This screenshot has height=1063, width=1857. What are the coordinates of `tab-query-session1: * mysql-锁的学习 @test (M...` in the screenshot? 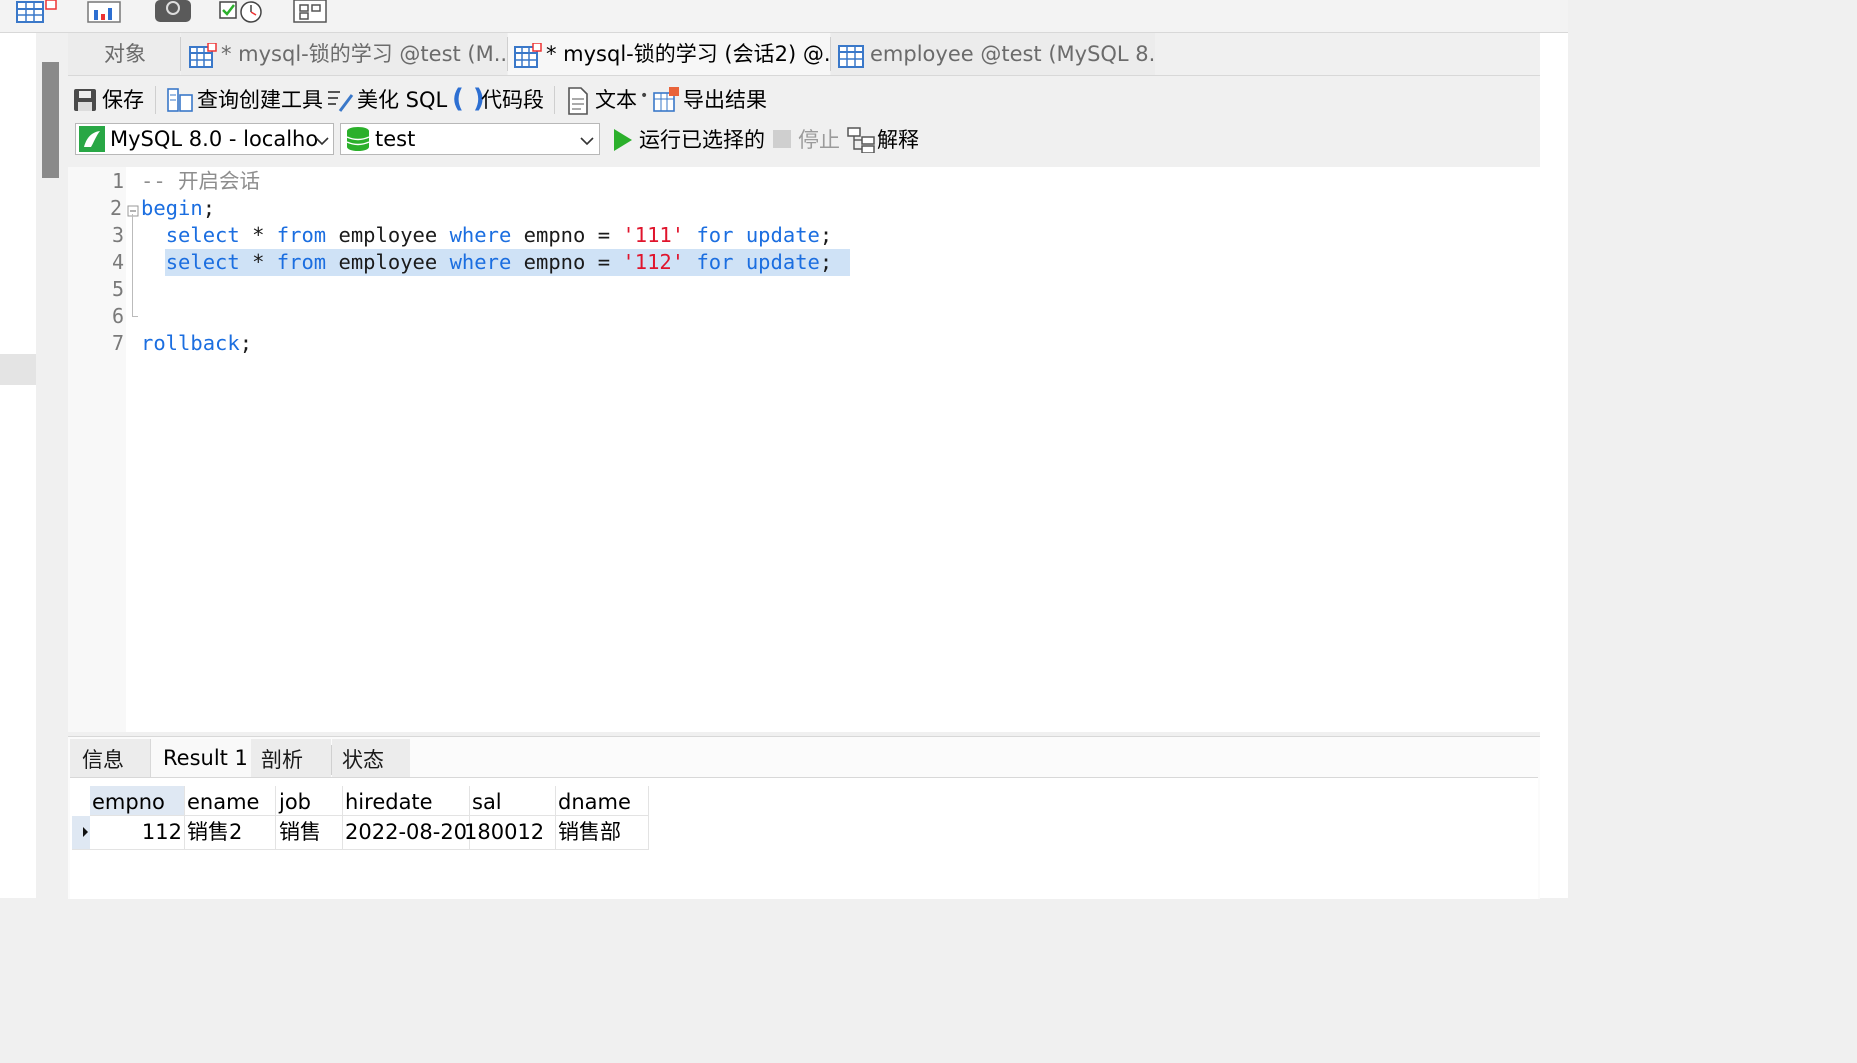 It's located at (344, 54).